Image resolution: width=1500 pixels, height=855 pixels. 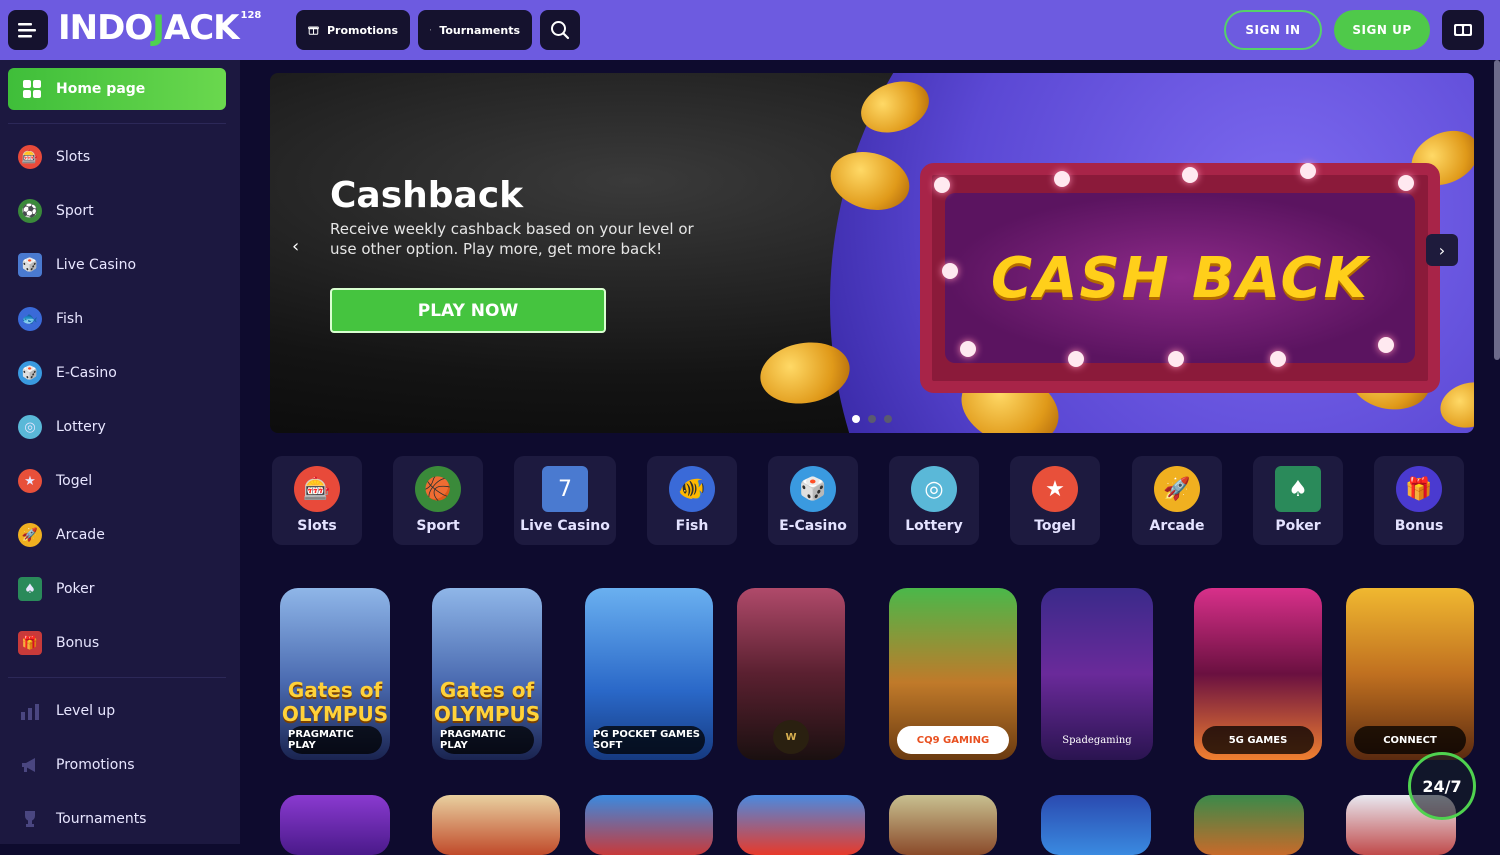 I want to click on ball-icon: ⚽, so click(x=30, y=211).